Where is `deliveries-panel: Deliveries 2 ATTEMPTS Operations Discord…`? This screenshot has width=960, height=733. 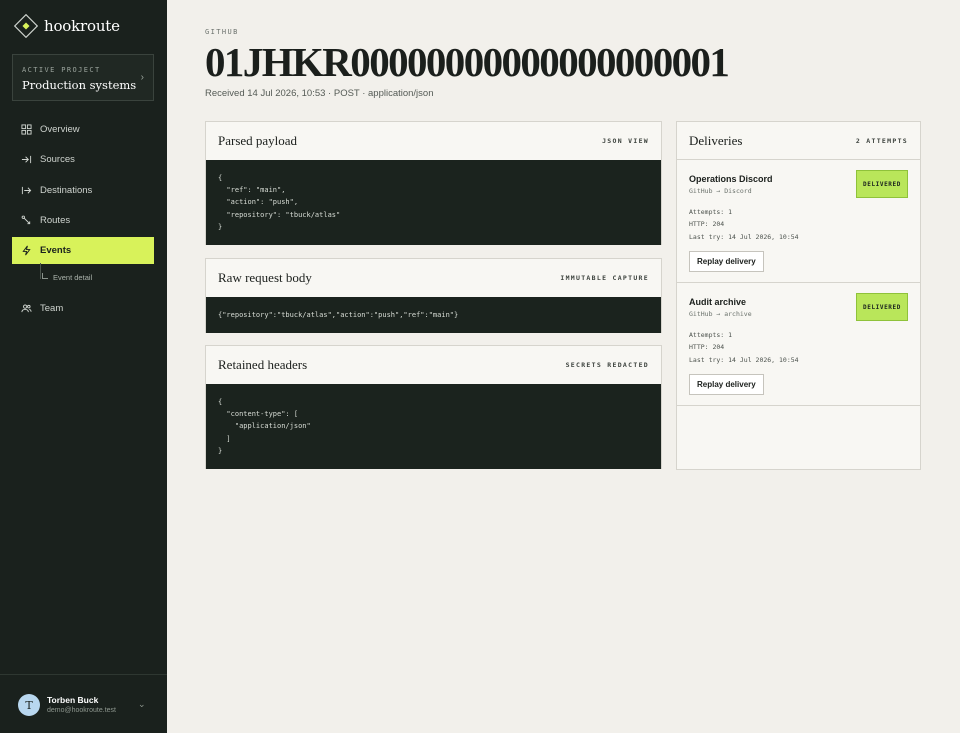
deliveries-panel: Deliveries 2 ATTEMPTS Operations Discord… is located at coordinates (798, 295).